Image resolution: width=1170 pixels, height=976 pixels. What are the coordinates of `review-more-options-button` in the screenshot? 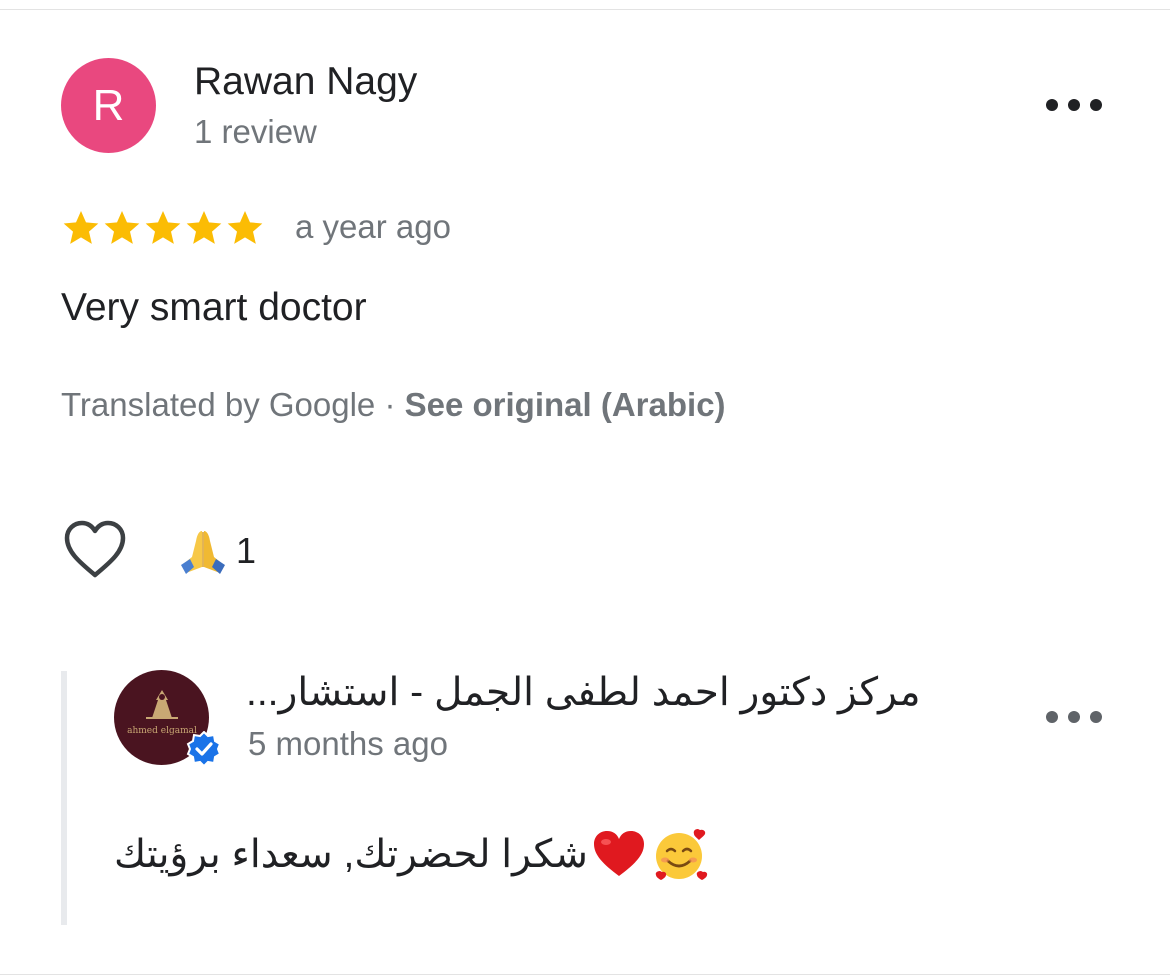 It's located at (1074, 105).